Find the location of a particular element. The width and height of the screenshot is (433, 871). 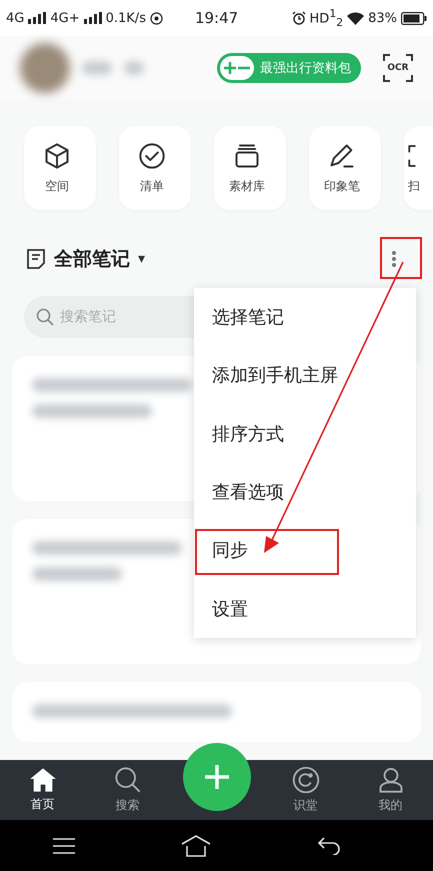

clock-time: 19:47 is located at coordinates (216, 18).